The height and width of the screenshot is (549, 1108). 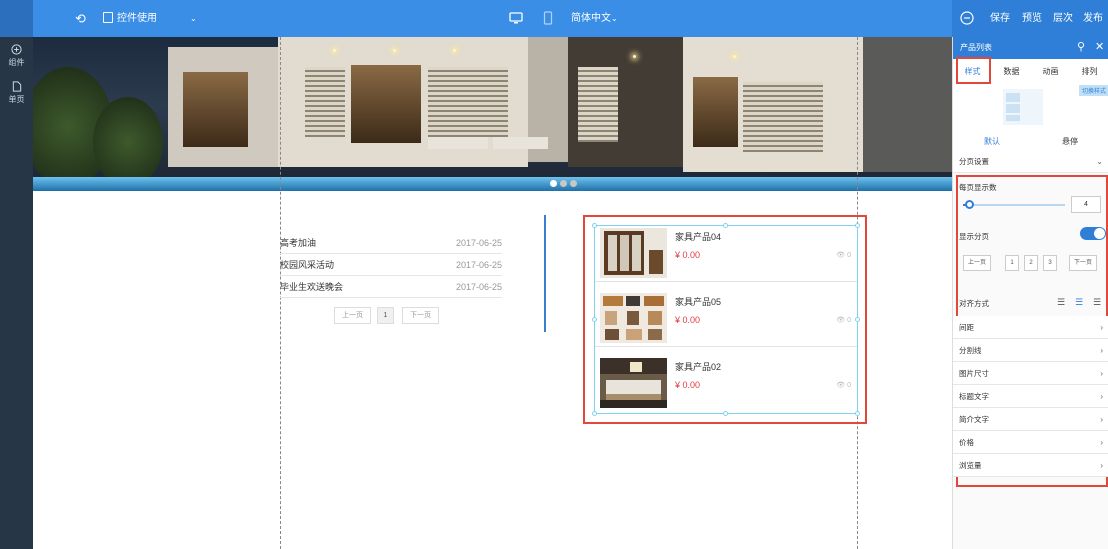 What do you see at coordinates (1063, 18) in the screenshot?
I see `layers-button: 层次` at bounding box center [1063, 18].